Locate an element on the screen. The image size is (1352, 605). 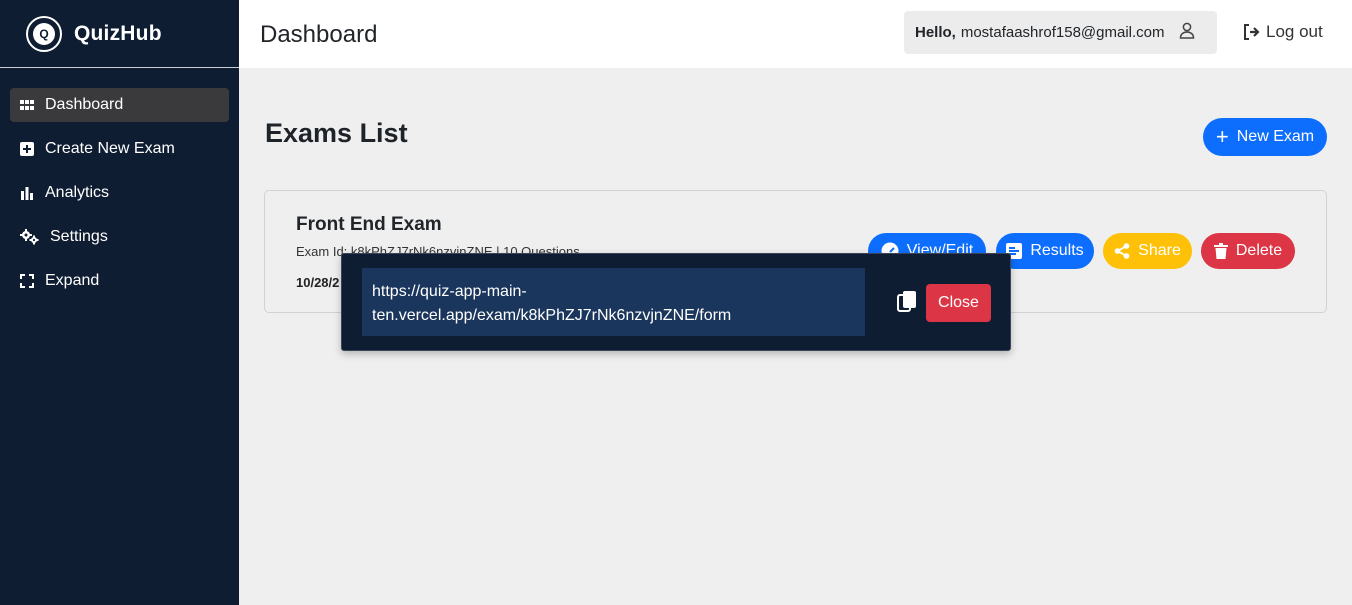
sidebar-item-label: Analytics is located at coordinates (77, 192).